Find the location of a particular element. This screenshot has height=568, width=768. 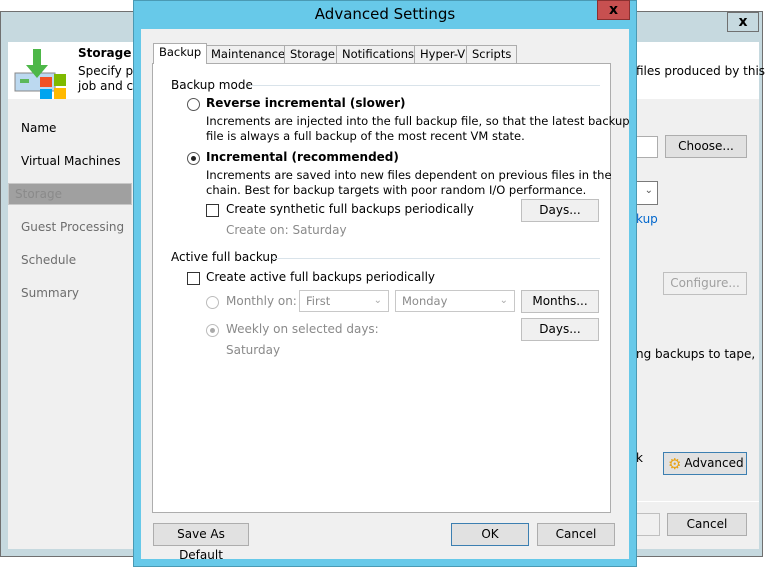

advanced-button: ⚙ Advanced is located at coordinates (705, 463).